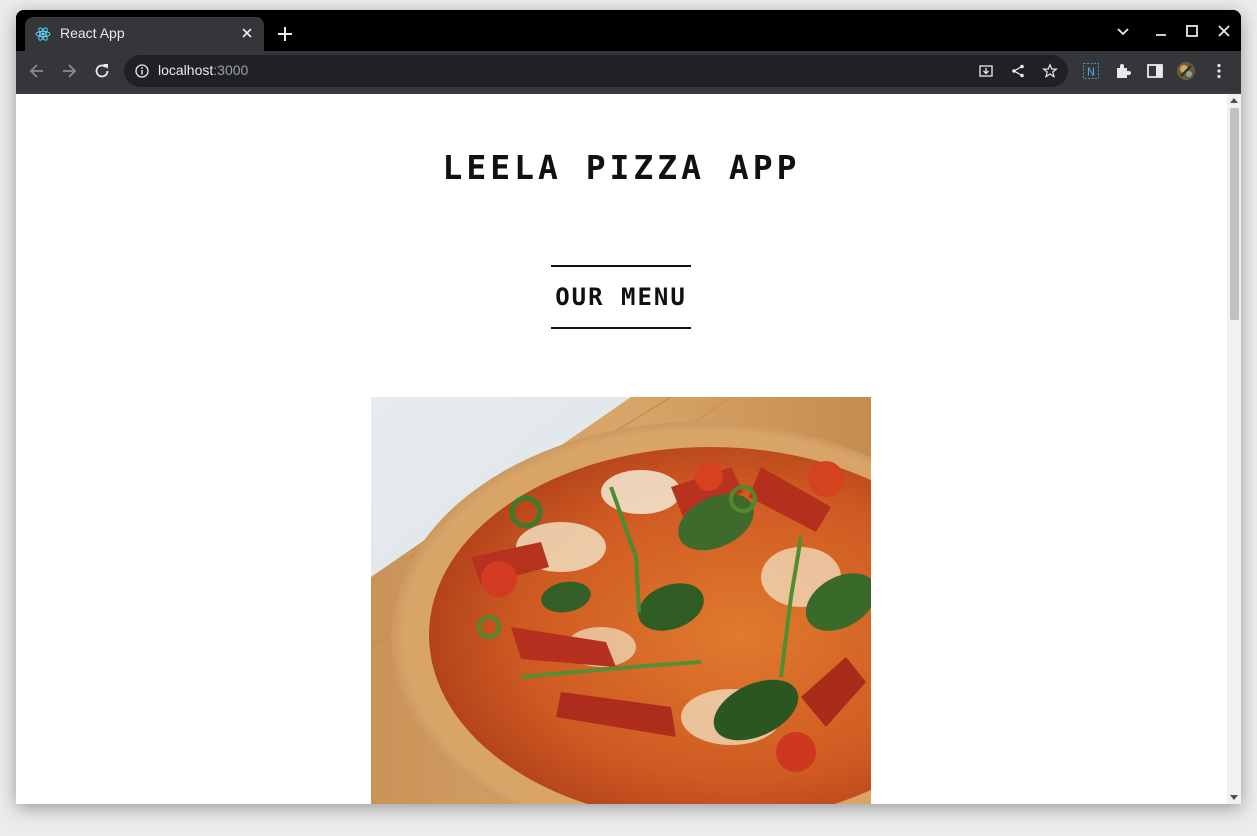 The width and height of the screenshot is (1257, 836). Describe the element at coordinates (1234, 214) in the screenshot. I see `scrollbar-thumb` at that location.